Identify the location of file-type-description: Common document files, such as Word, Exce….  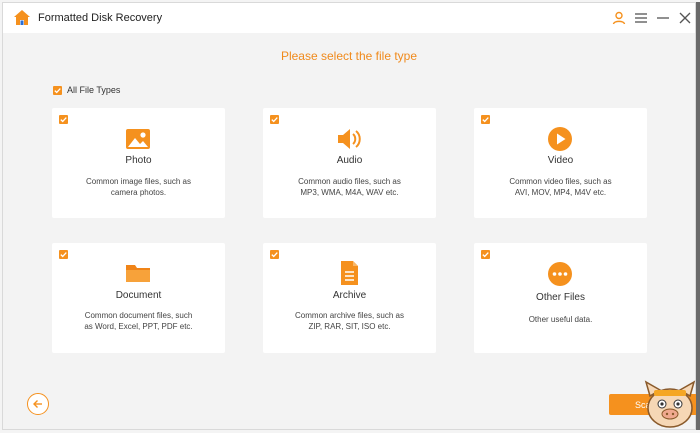
(138, 321).